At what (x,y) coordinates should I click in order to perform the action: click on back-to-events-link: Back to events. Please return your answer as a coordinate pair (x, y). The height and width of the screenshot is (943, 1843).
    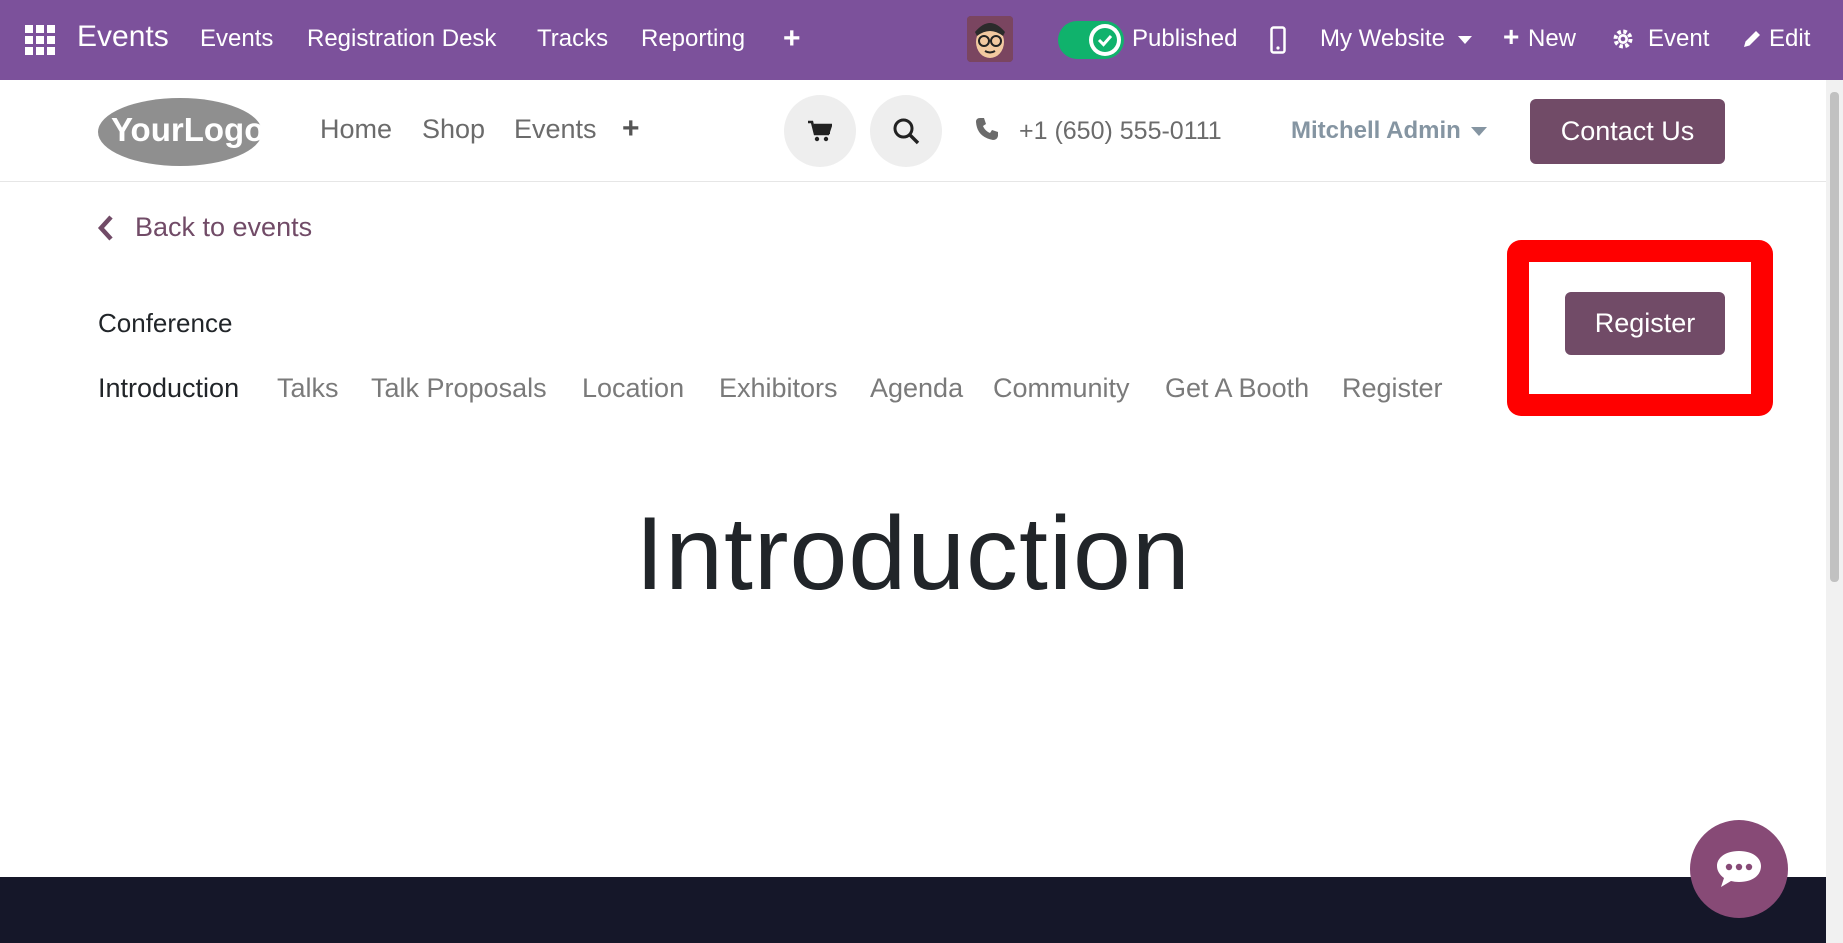
    Looking at the image, I should click on (204, 227).